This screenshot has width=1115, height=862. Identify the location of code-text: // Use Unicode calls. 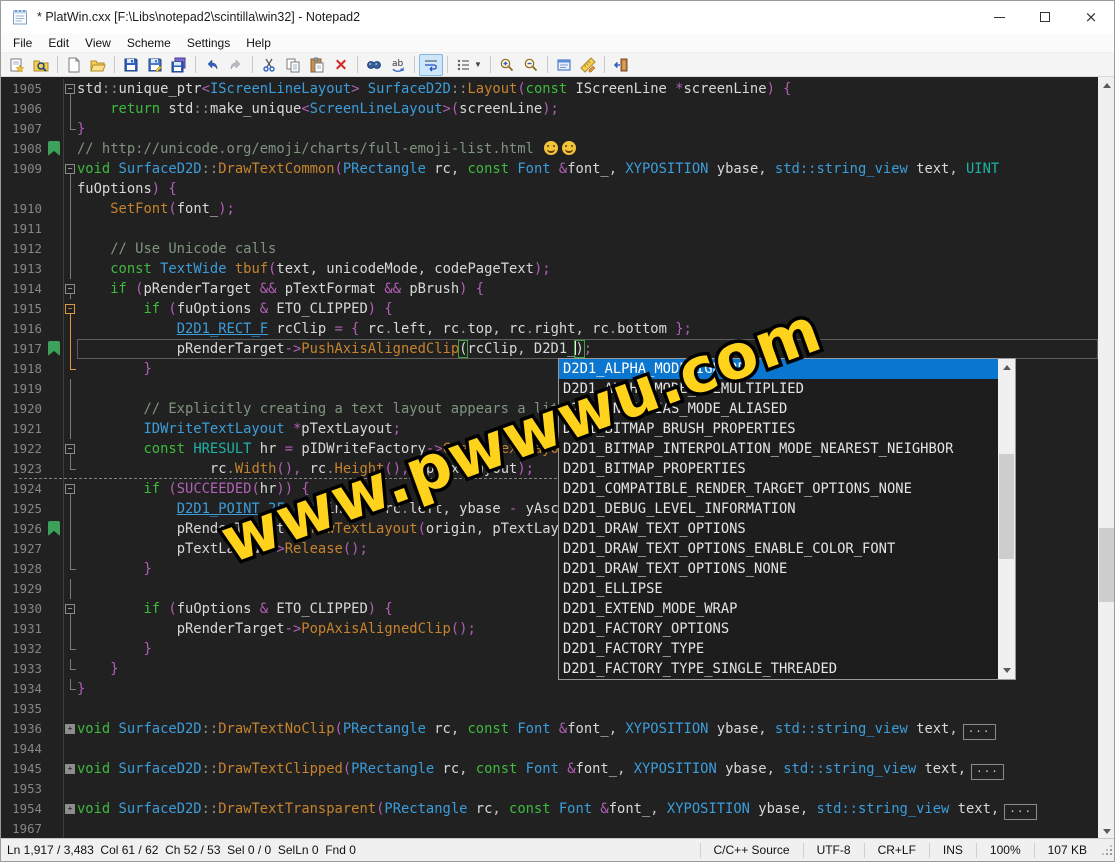
(587, 249).